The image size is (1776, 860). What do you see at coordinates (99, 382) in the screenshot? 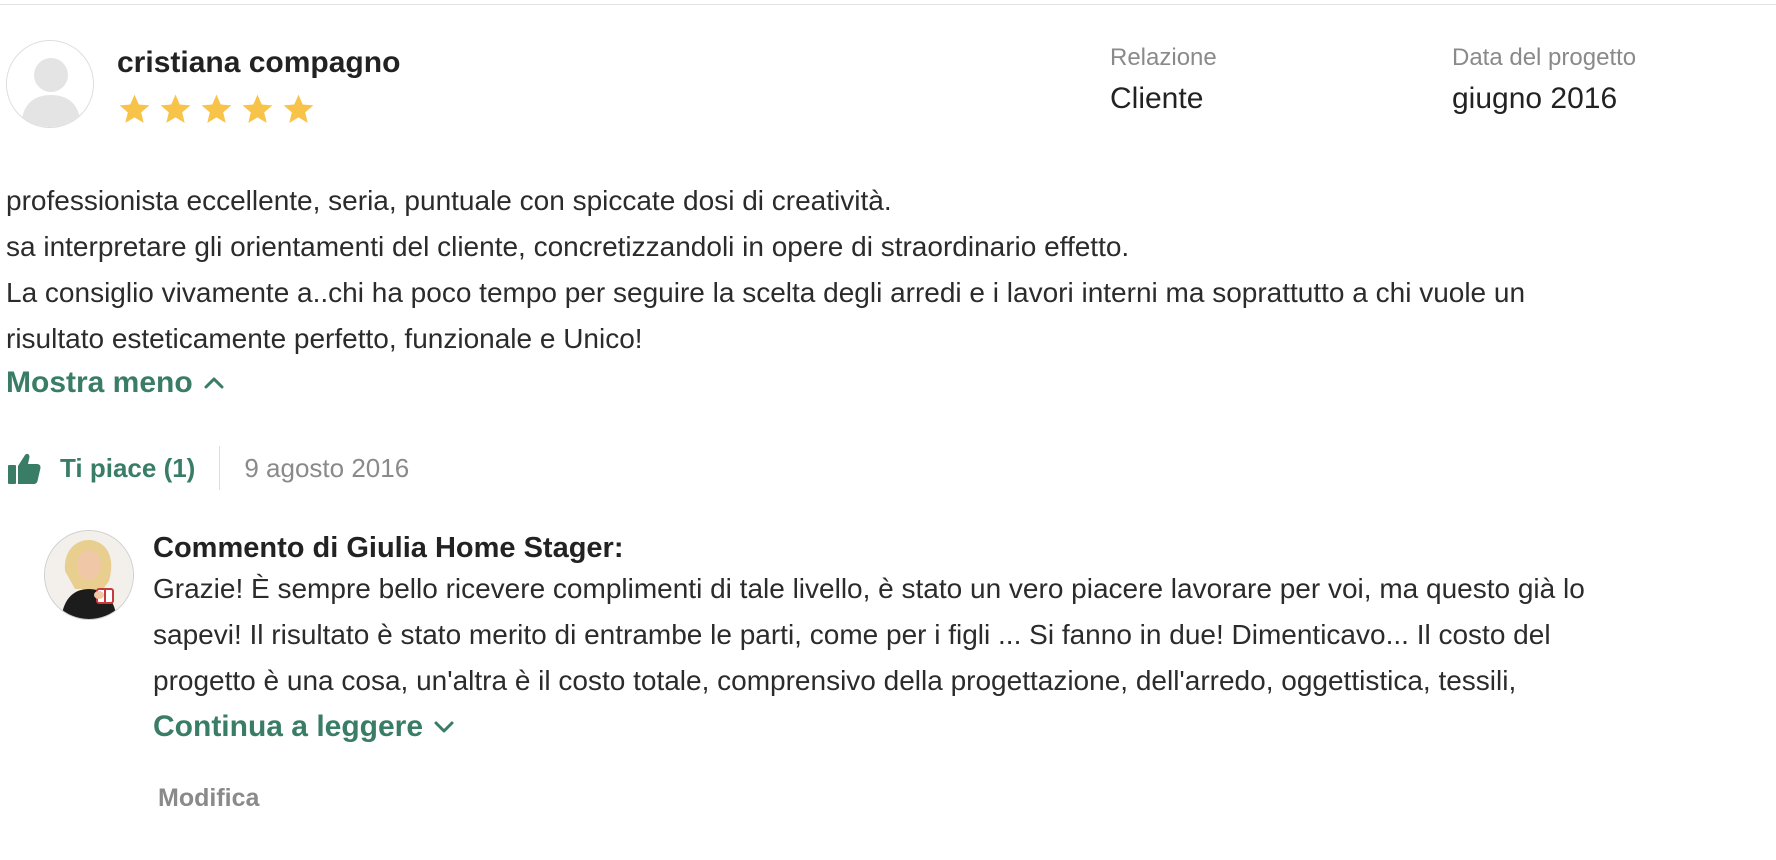
I see `show-less-label: Mostra meno` at bounding box center [99, 382].